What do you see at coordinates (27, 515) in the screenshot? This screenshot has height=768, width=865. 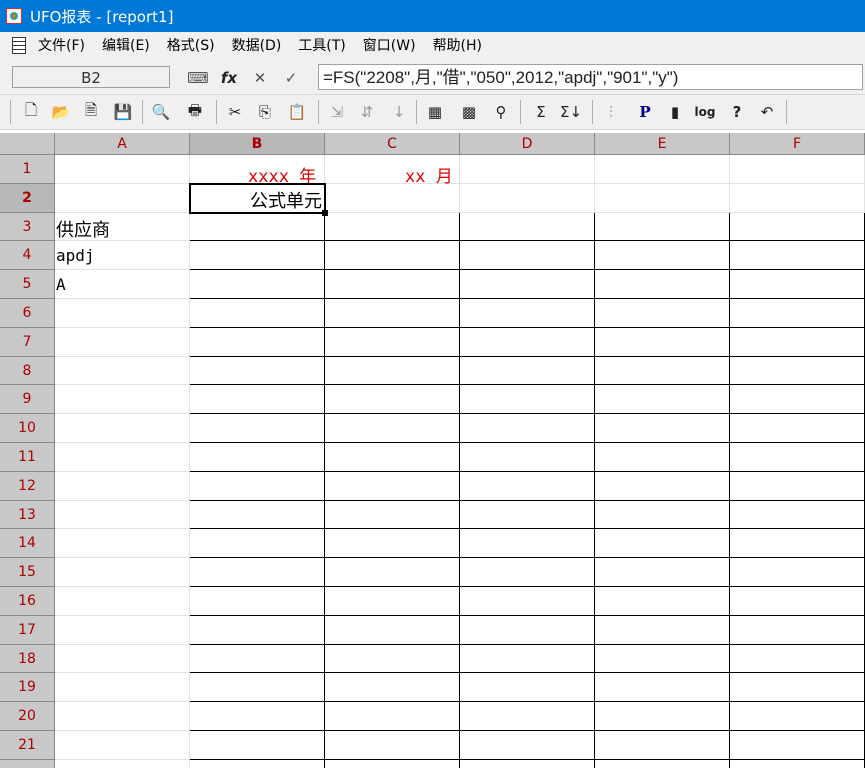 I see `row-header: 13` at bounding box center [27, 515].